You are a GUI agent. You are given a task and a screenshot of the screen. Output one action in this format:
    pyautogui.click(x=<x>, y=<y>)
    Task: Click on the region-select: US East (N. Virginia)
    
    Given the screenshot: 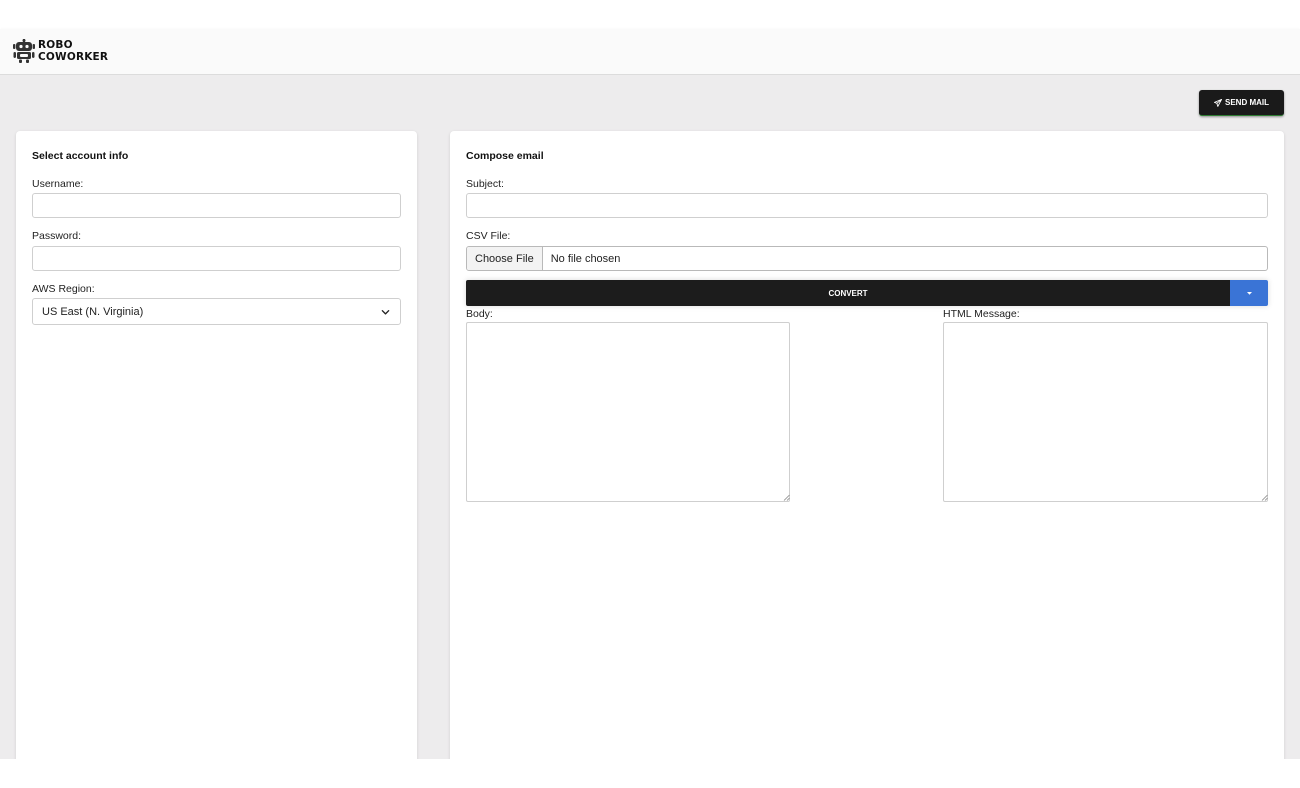 What is the action you would take?
    pyautogui.click(x=216, y=311)
    